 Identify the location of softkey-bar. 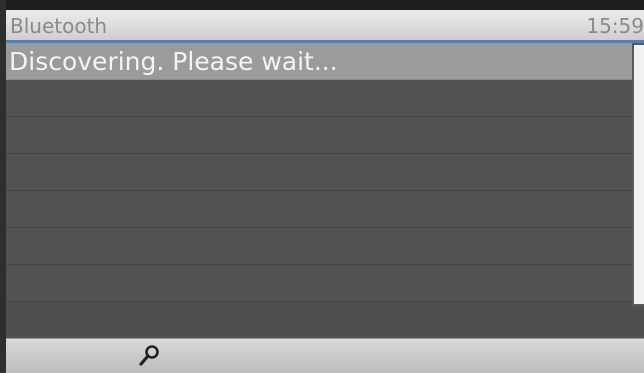
(325, 355).